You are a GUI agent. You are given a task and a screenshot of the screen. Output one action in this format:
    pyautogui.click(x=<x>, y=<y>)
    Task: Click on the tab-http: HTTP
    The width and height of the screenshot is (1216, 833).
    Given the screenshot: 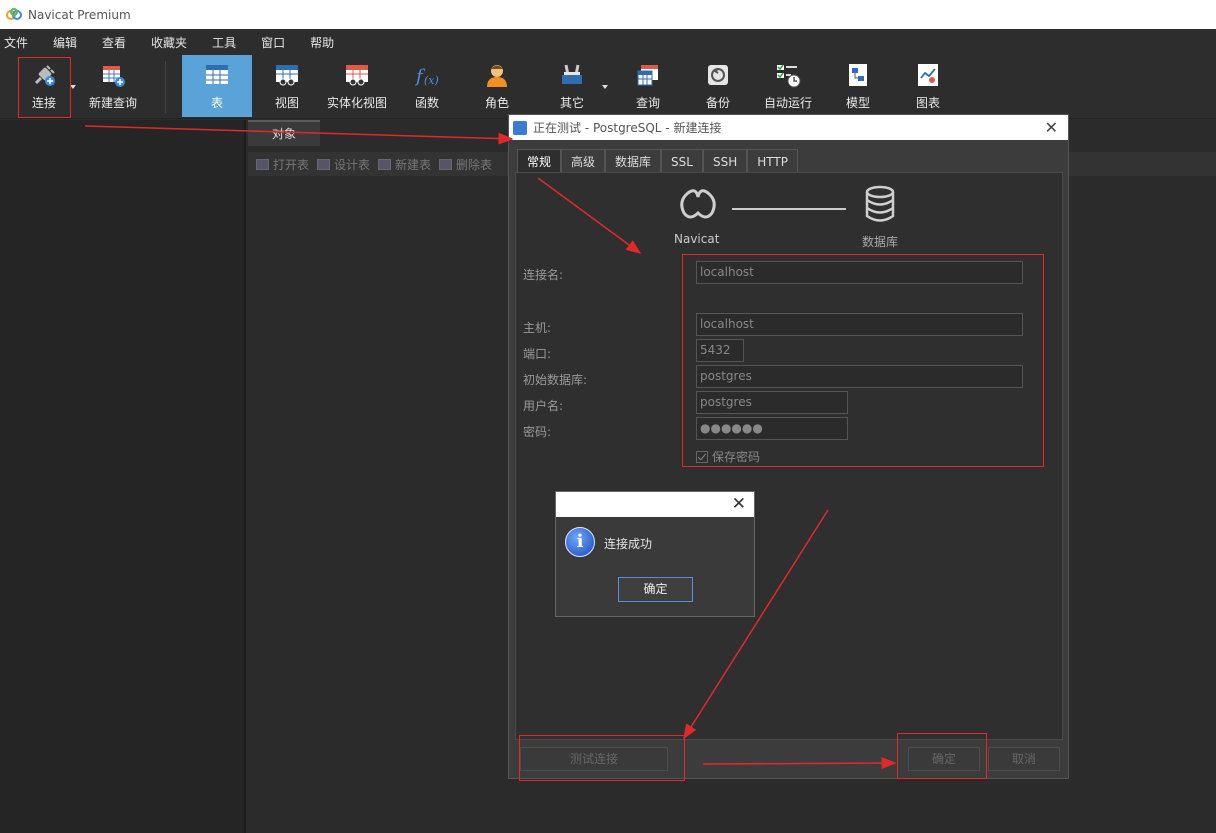 What is the action you would take?
    pyautogui.click(x=772, y=161)
    